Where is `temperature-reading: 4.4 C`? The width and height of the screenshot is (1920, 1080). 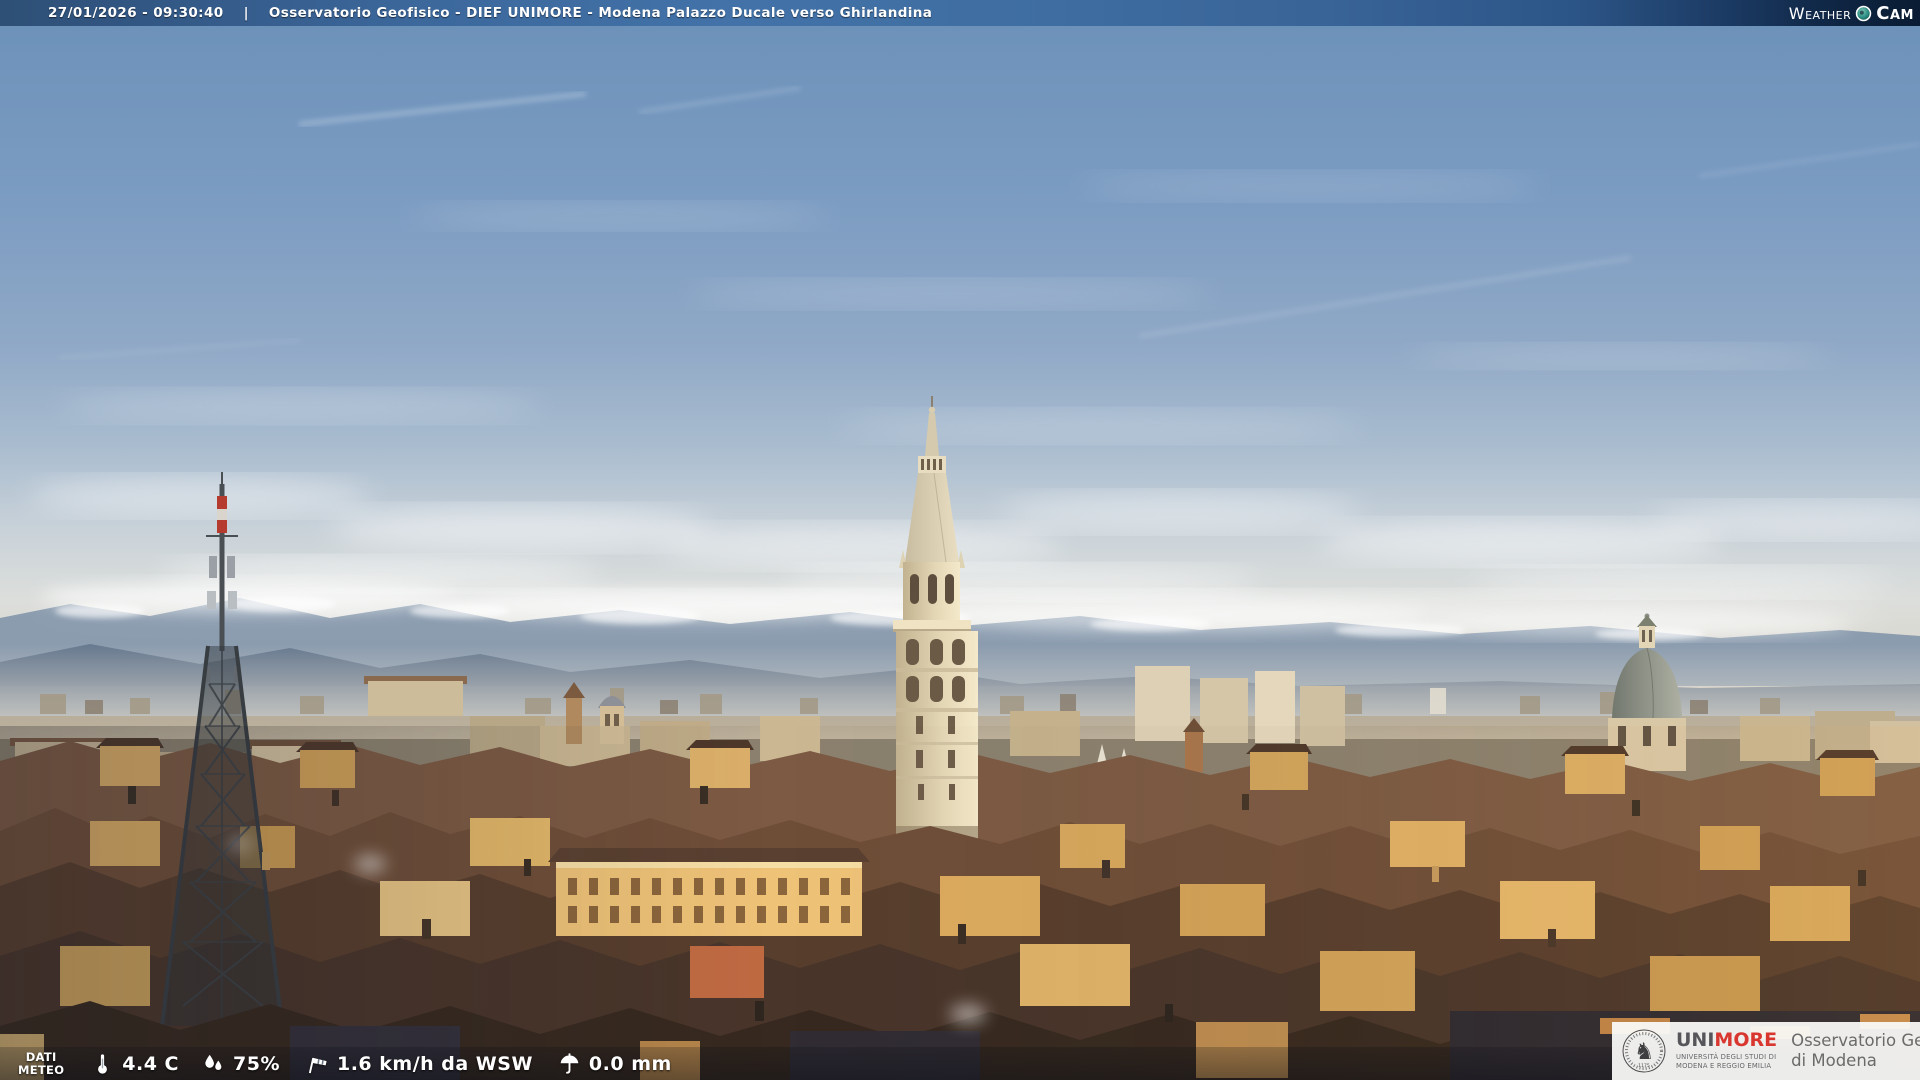
temperature-reading: 4.4 C is located at coordinates (135, 1063).